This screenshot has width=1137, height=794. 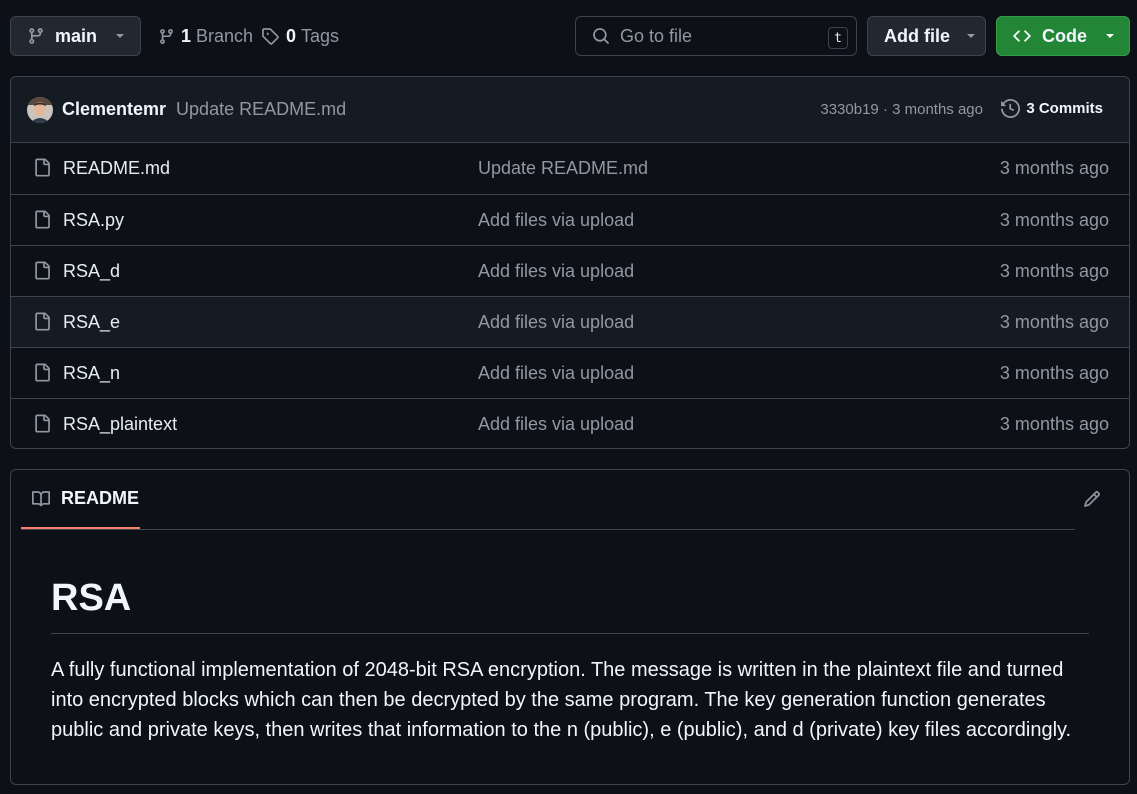 I want to click on branches-link: 1 Branch, so click(x=205, y=36).